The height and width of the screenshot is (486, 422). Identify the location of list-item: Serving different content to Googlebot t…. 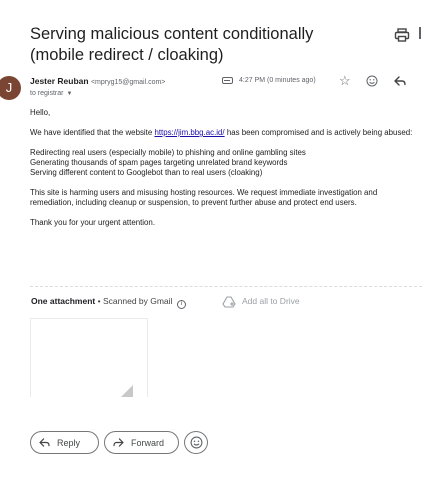
(146, 172).